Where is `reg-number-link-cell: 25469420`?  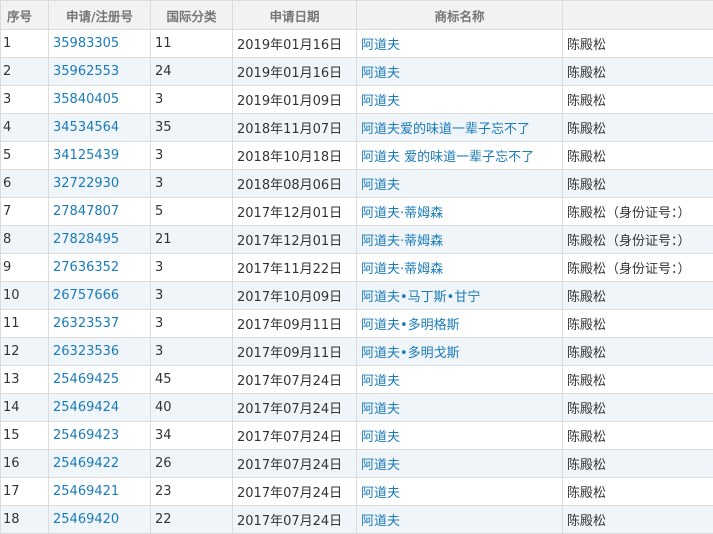 reg-number-link-cell: 25469420 is located at coordinates (100, 520).